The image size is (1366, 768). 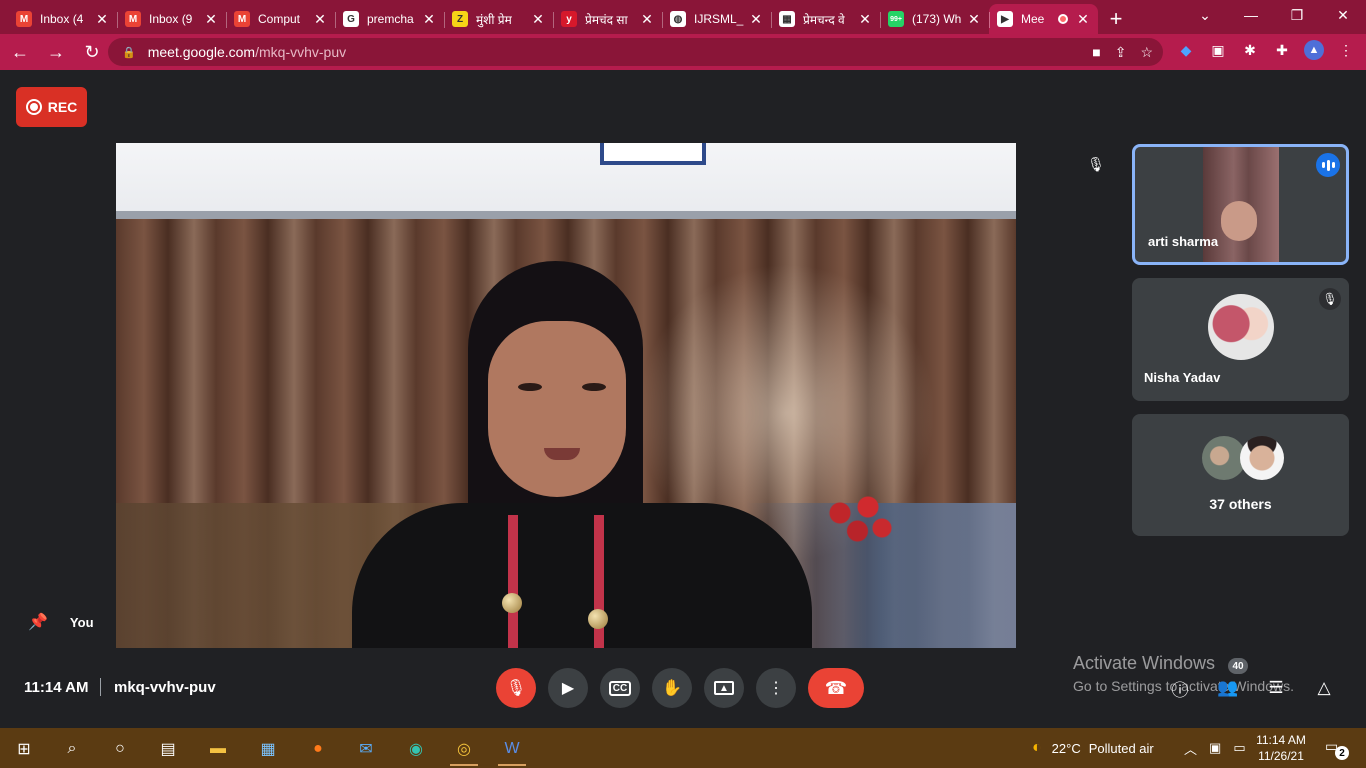 I want to click on meeting-details-button: ⓘ, so click(x=1180, y=688).